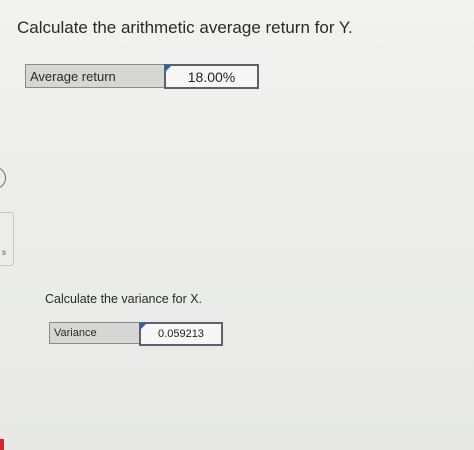 The width and height of the screenshot is (474, 450). What do you see at coordinates (7, 239) in the screenshot?
I see `side-nav-tab` at bounding box center [7, 239].